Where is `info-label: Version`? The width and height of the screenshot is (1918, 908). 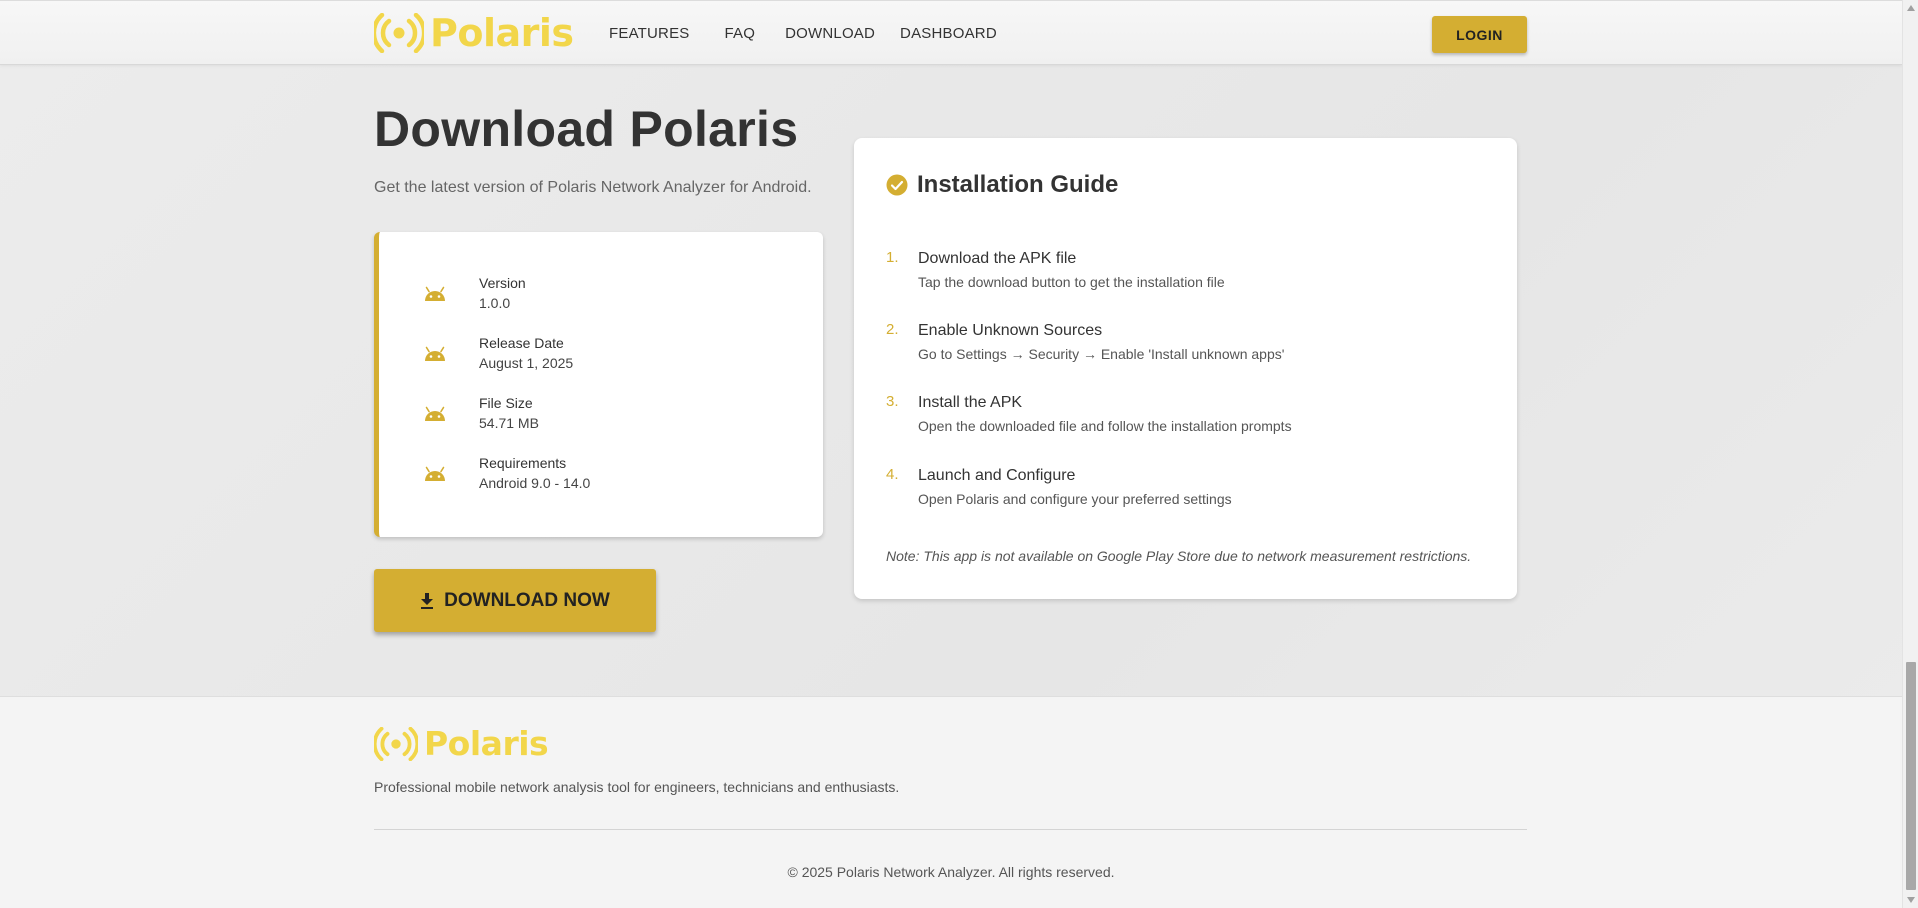
info-label: Version is located at coordinates (502, 283).